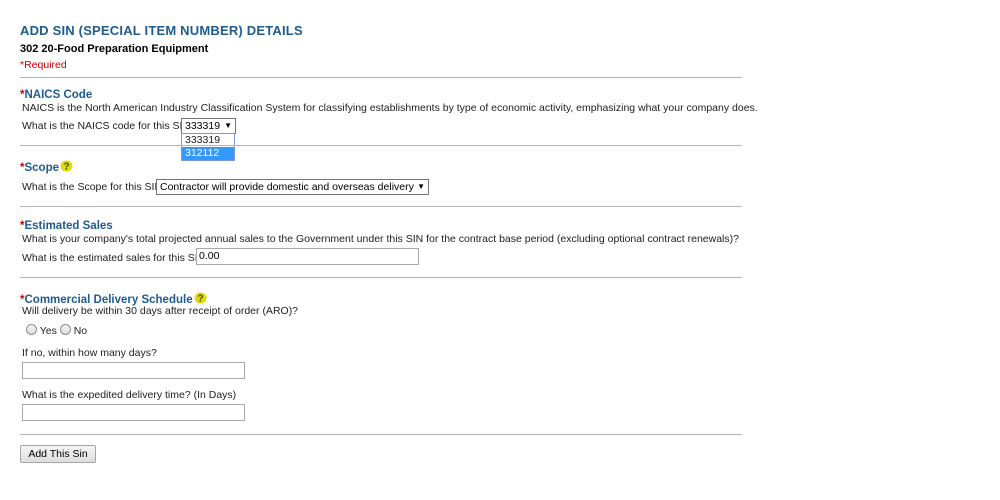  Describe the element at coordinates (48, 331) in the screenshot. I see `yes-radio-label: Yes` at that location.